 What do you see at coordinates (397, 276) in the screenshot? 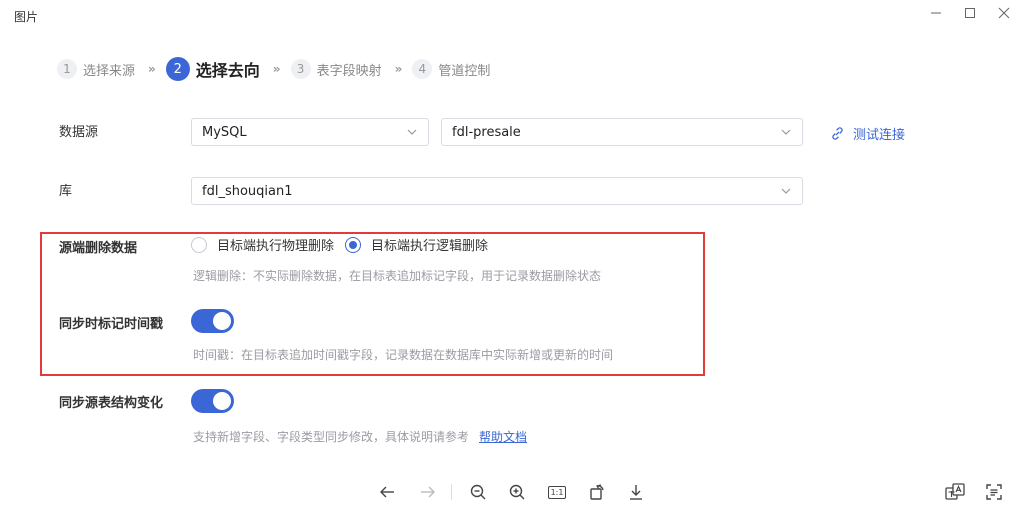
I see `delete-hint: 逻辑删除：不实际删除数据，在目标表追加标记字段，用于记录数据删除状态` at bounding box center [397, 276].